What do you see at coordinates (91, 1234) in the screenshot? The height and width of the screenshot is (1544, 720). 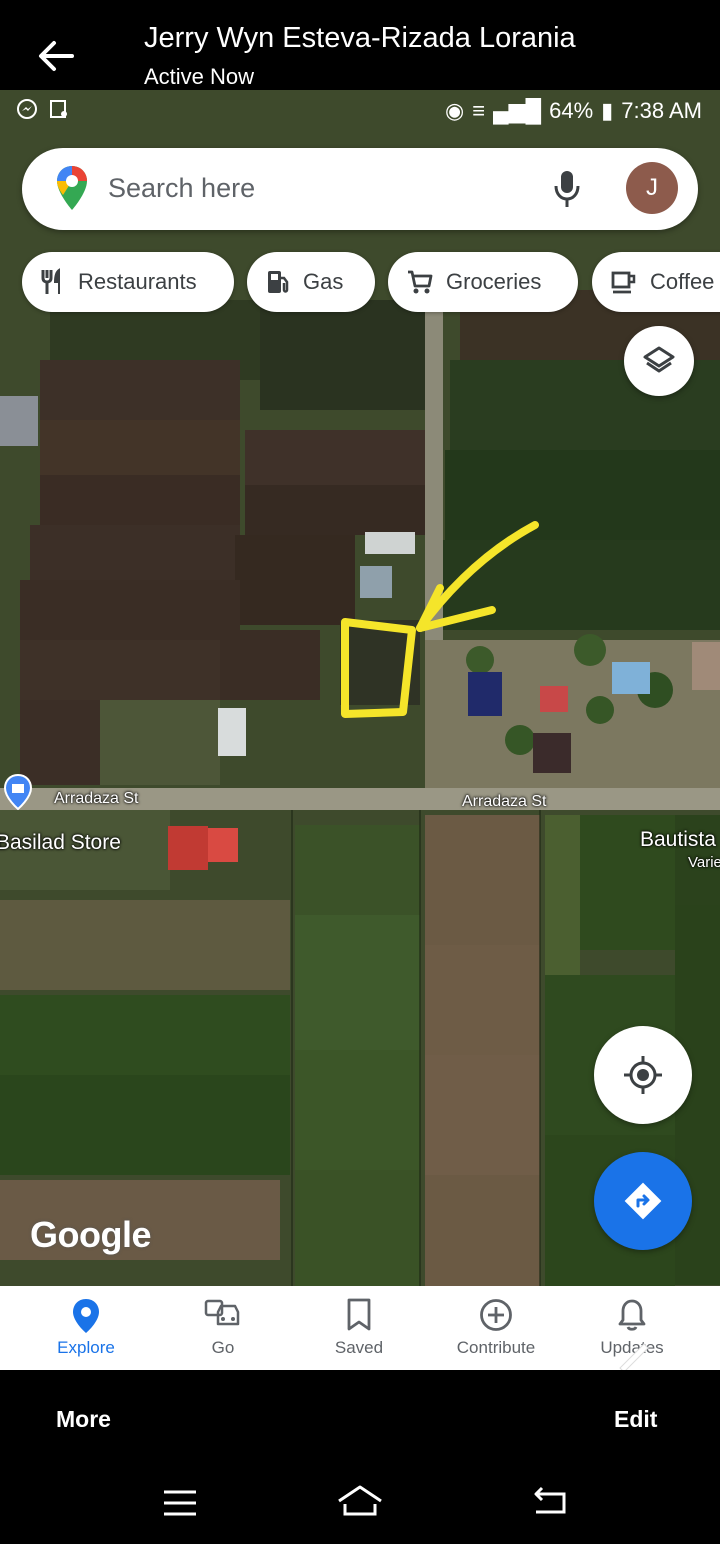 I see `google-logo: Google` at bounding box center [91, 1234].